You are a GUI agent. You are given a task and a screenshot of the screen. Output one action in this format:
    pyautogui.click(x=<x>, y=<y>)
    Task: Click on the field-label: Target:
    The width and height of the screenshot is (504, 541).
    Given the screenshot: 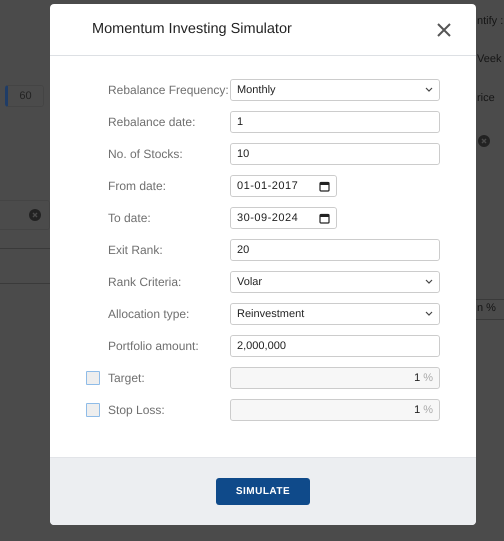 What is the action you would take?
    pyautogui.click(x=127, y=378)
    